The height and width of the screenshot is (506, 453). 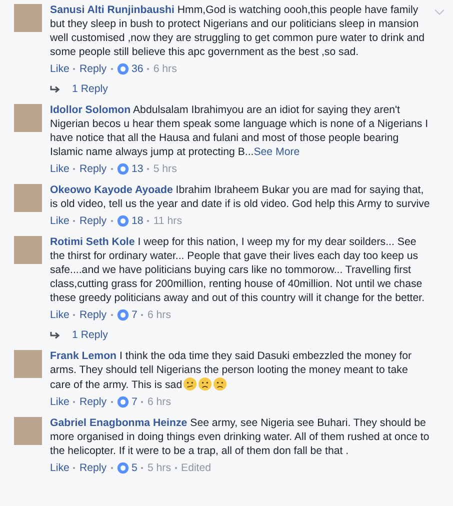 I want to click on comment-text: Sanusi Alti Runjinbaushi Hmm,God is watching oooh,this people have family but they sleep in bush to protect Nigerians and our politicians sleep in mansion well customised ,now they are struggling to get common pure water to drink and some people still believe this apc government as the best ,so sad., so click(x=238, y=31).